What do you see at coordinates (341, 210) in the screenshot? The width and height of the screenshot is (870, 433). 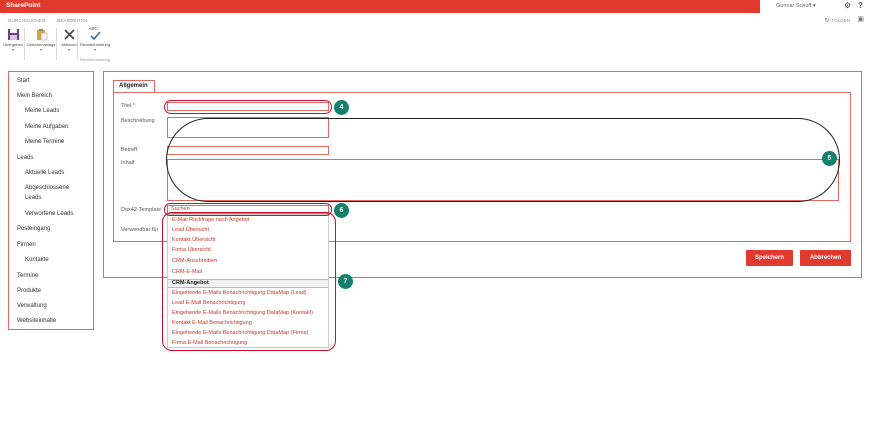 I see `callout-badge-6: 6` at bounding box center [341, 210].